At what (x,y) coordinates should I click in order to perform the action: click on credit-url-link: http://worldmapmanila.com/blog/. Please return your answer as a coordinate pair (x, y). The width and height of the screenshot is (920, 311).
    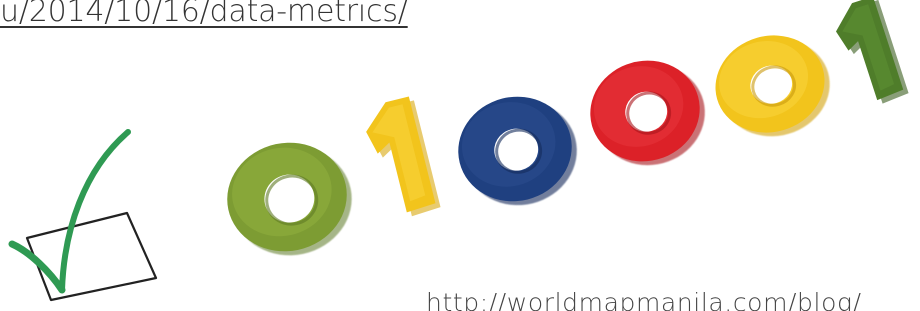
    Looking at the image, I should click on (644, 299).